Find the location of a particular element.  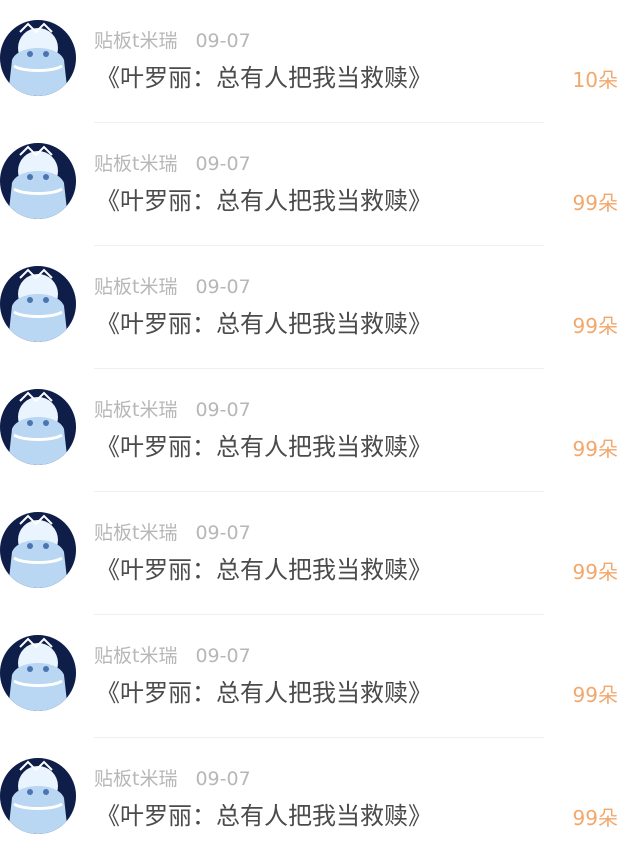

gift-count: 10朵 is located at coordinates (595, 80).